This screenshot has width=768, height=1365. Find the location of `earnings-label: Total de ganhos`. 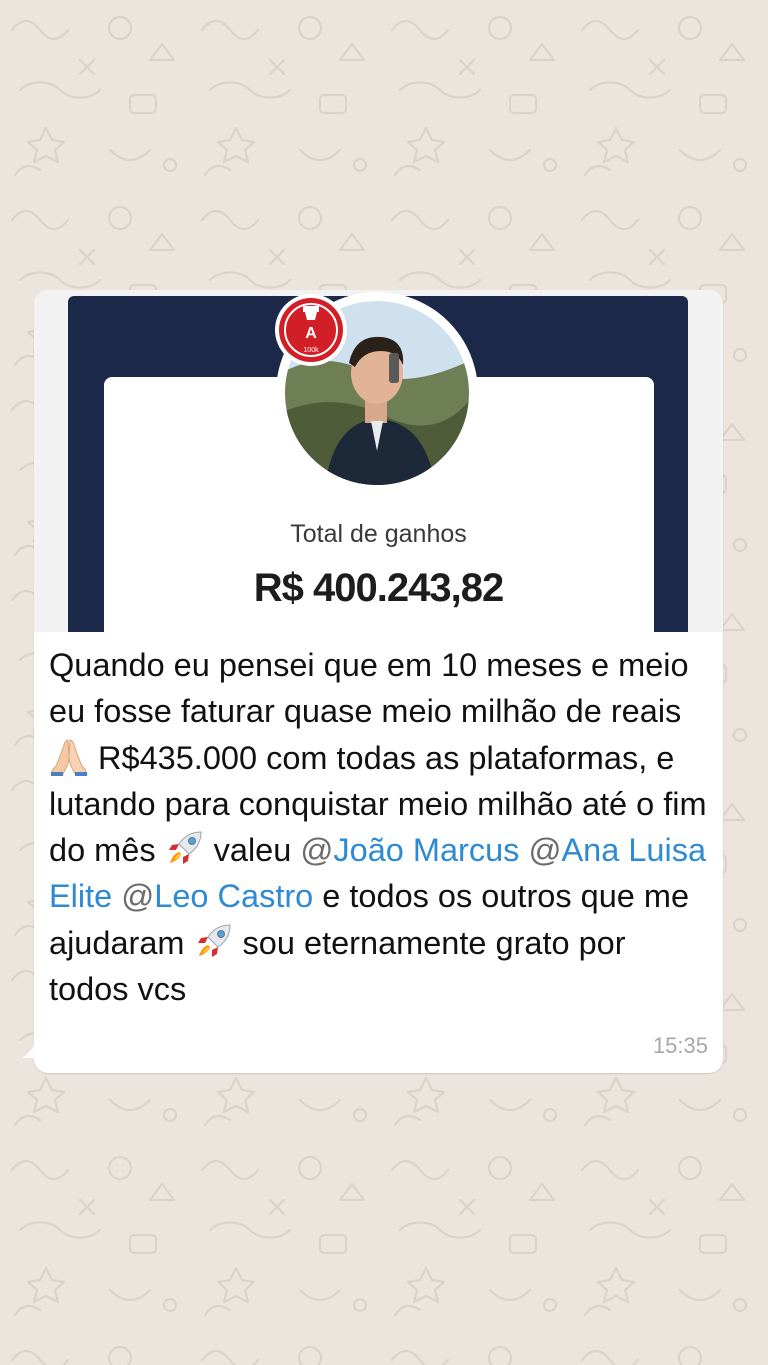

earnings-label: Total de ganhos is located at coordinates (378, 534).